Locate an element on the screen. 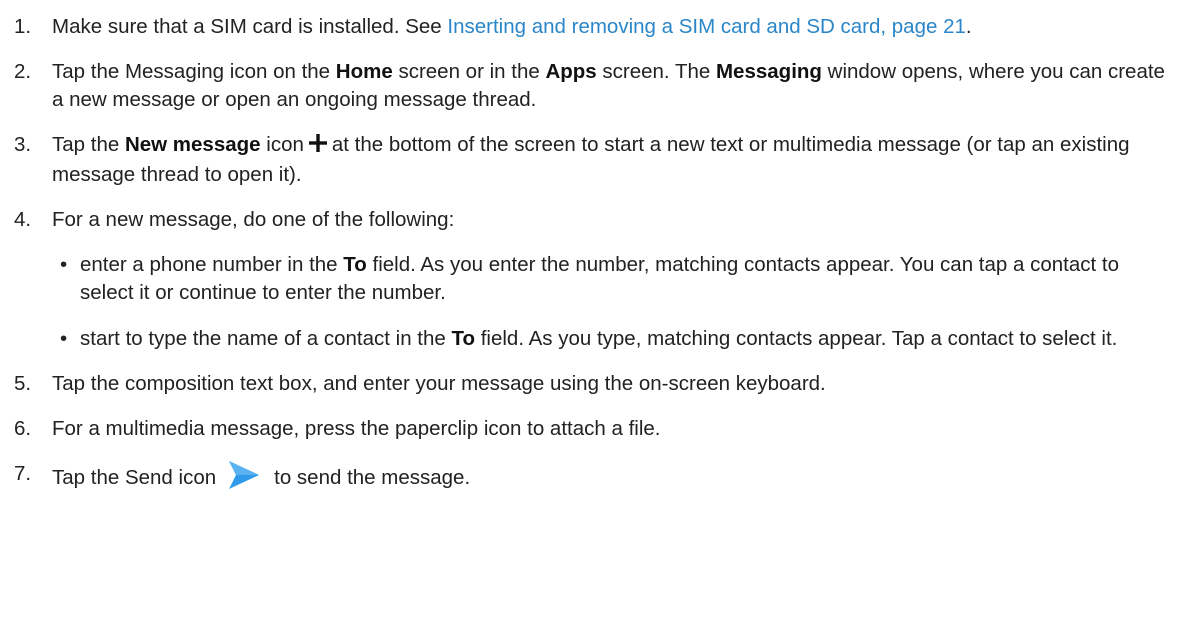  step-text: Tap the is located at coordinates (88, 144).